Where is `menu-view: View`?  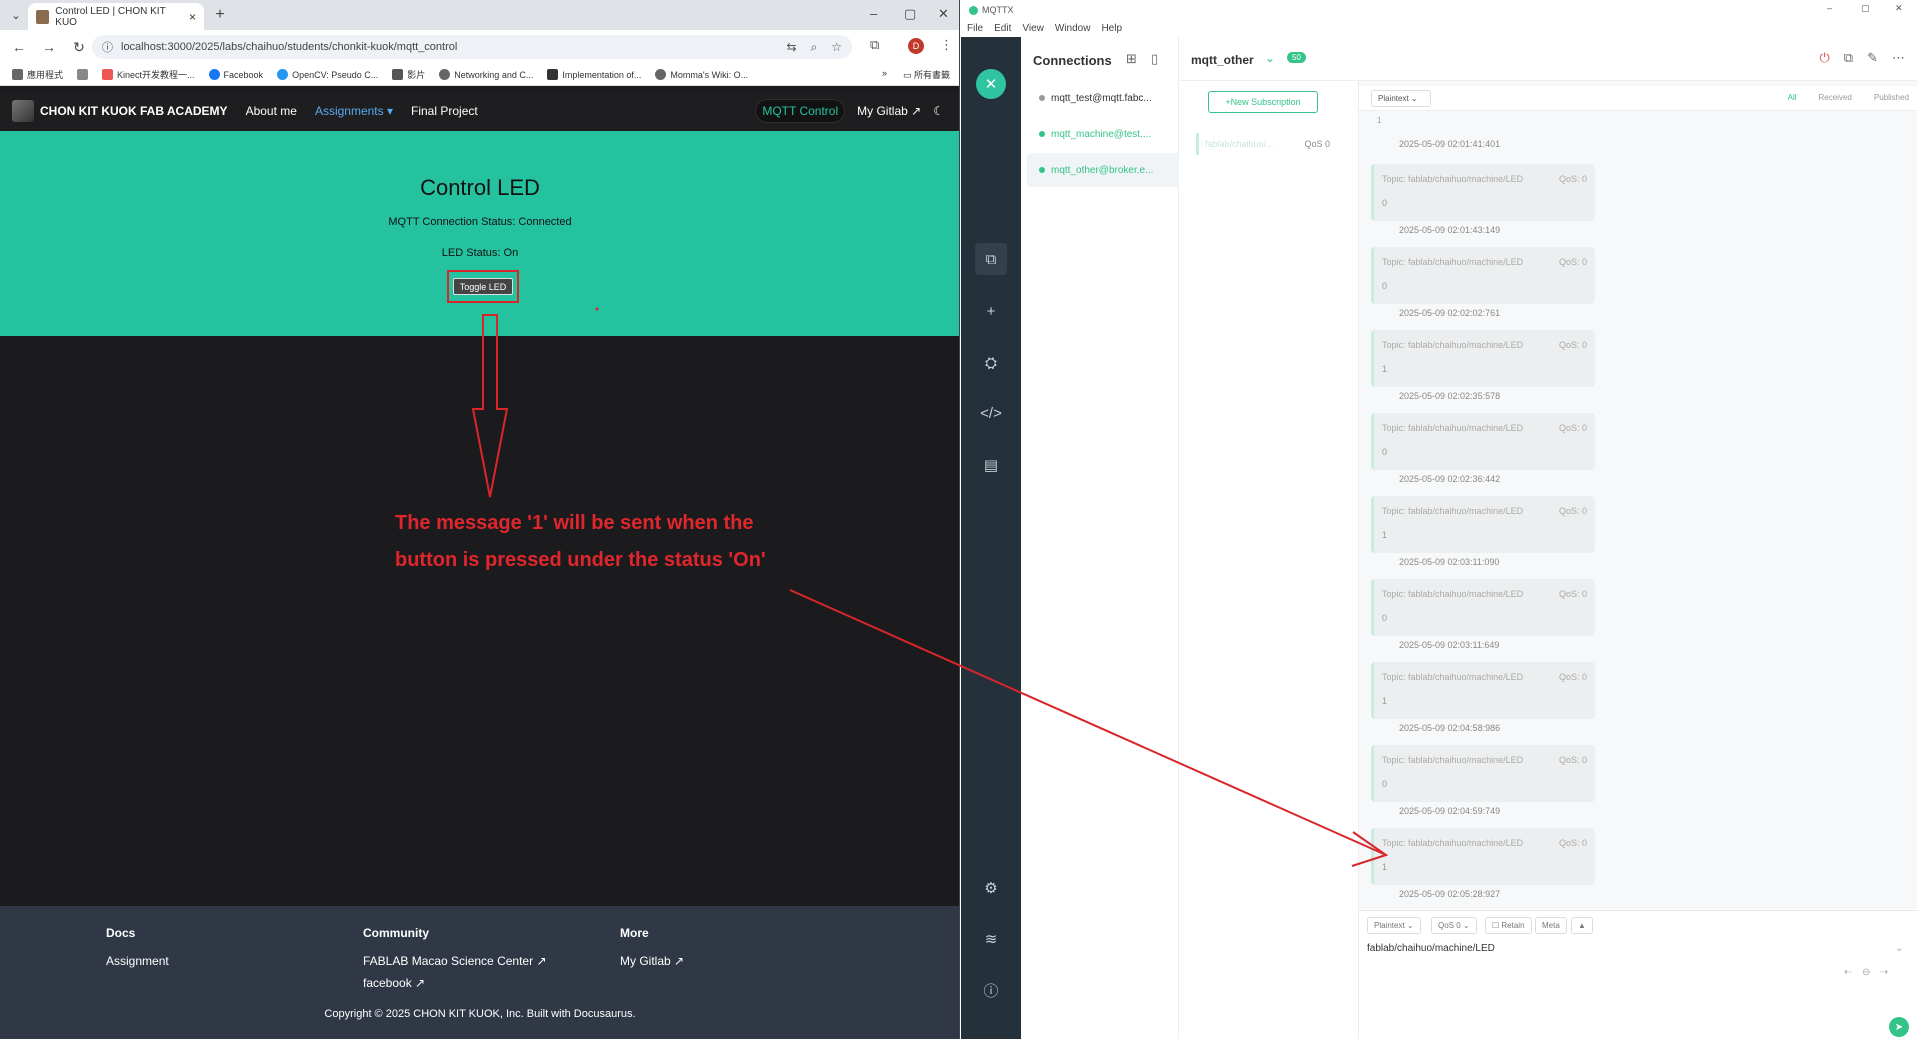 menu-view: View is located at coordinates (1033, 28).